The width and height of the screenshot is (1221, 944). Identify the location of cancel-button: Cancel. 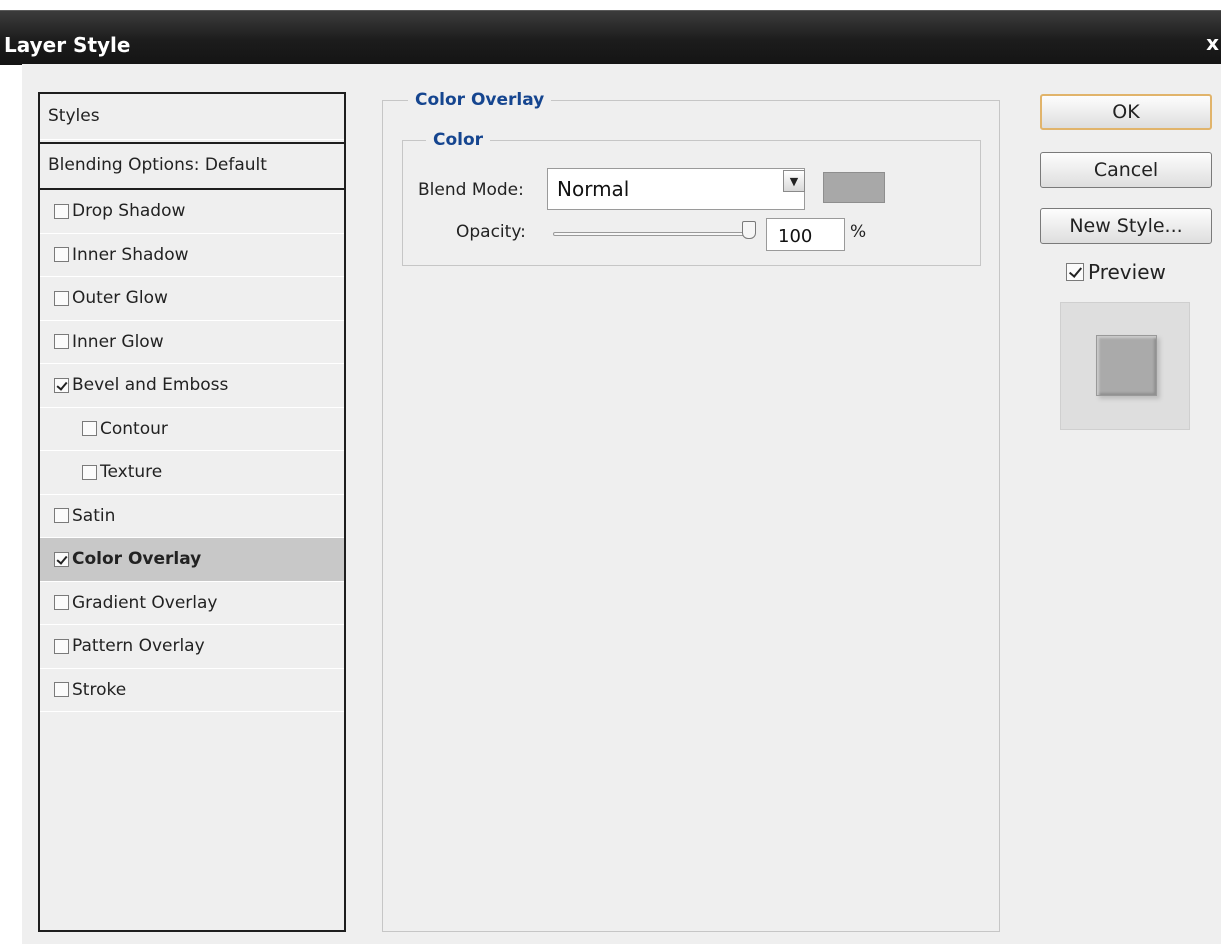
(1126, 170).